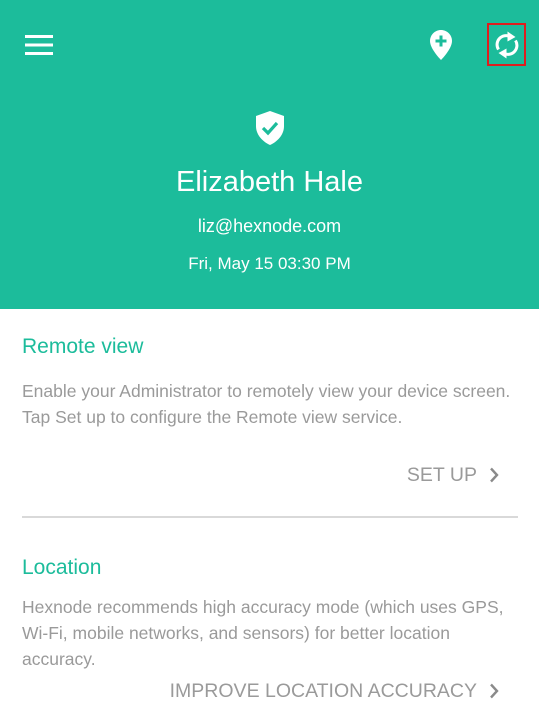 Image resolution: width=539 pixels, height=704 pixels. I want to click on location-pin-plus-icon, so click(441, 45).